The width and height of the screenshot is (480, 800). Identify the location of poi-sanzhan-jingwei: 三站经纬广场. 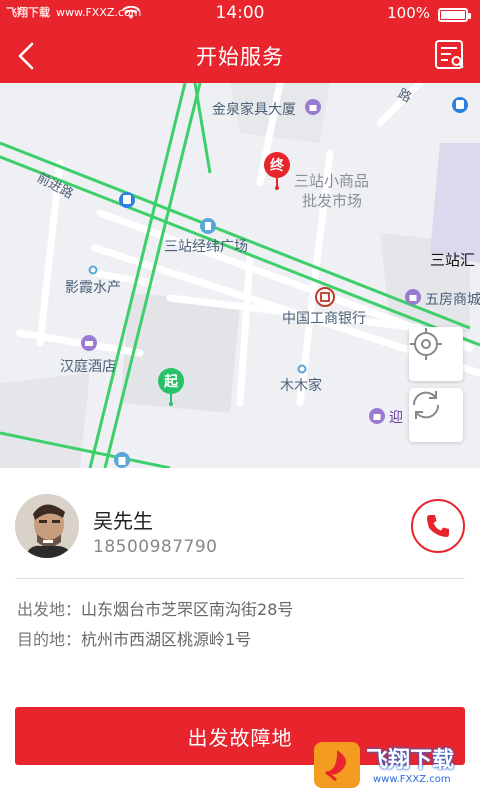
(206, 246).